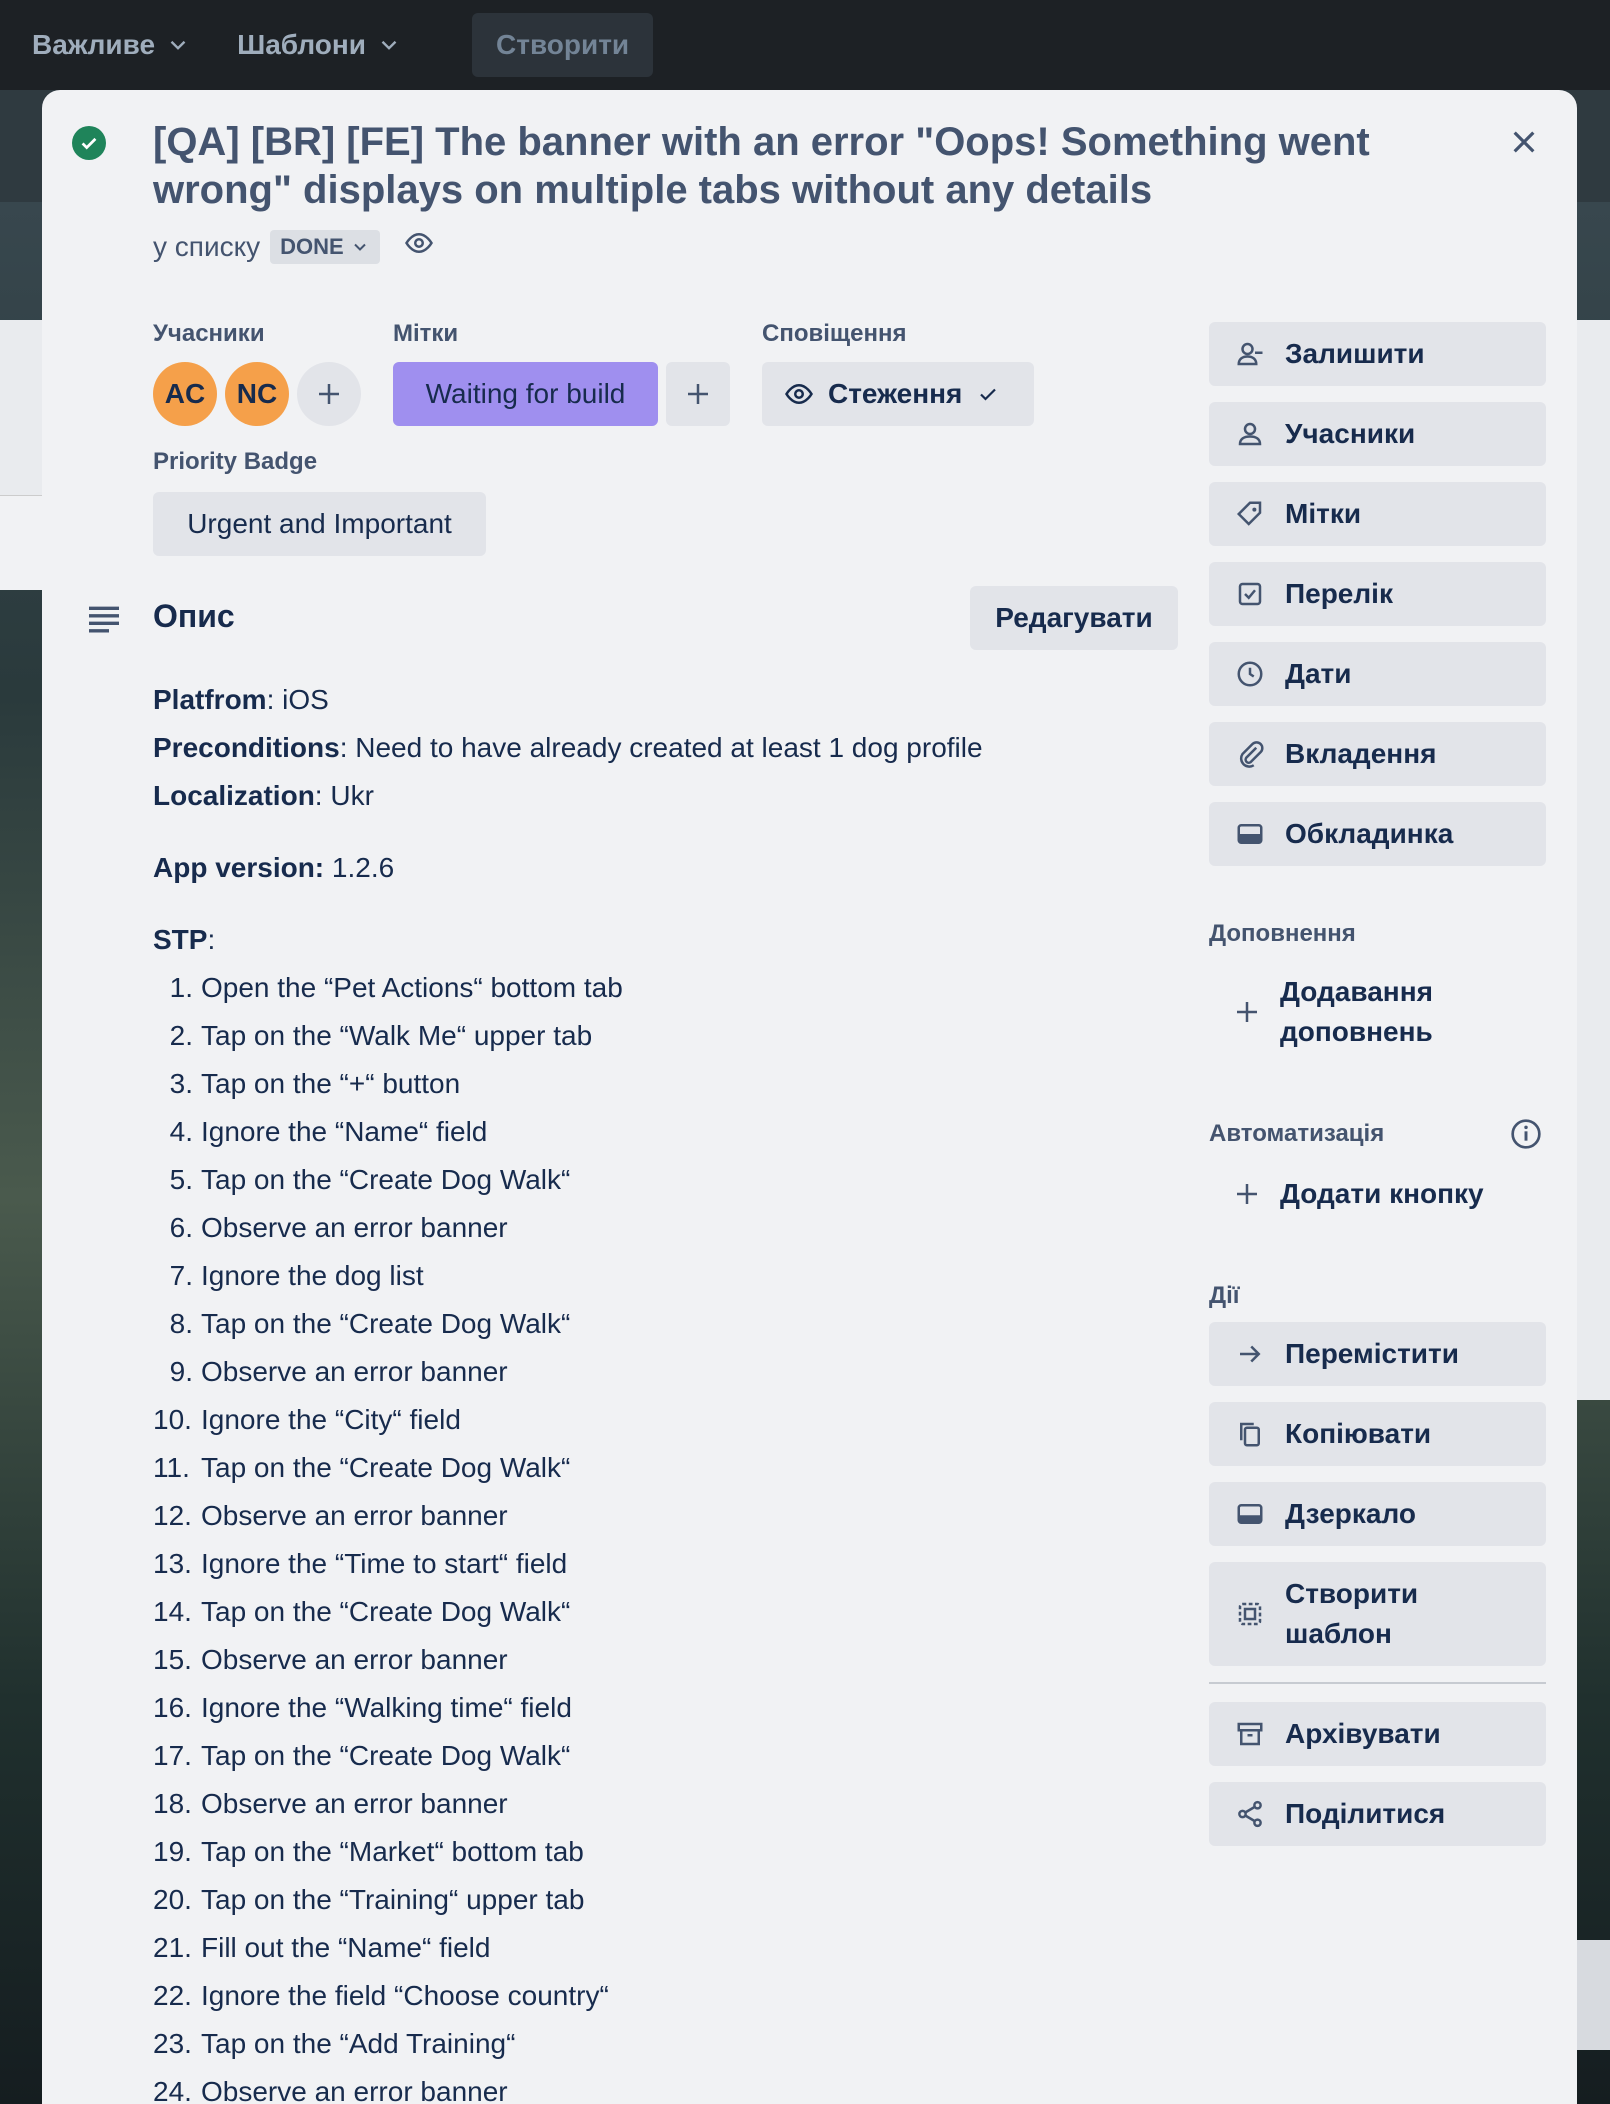 This screenshot has width=1610, height=2104. I want to click on step-item: 6. Observe an error banner, so click(663, 1228).